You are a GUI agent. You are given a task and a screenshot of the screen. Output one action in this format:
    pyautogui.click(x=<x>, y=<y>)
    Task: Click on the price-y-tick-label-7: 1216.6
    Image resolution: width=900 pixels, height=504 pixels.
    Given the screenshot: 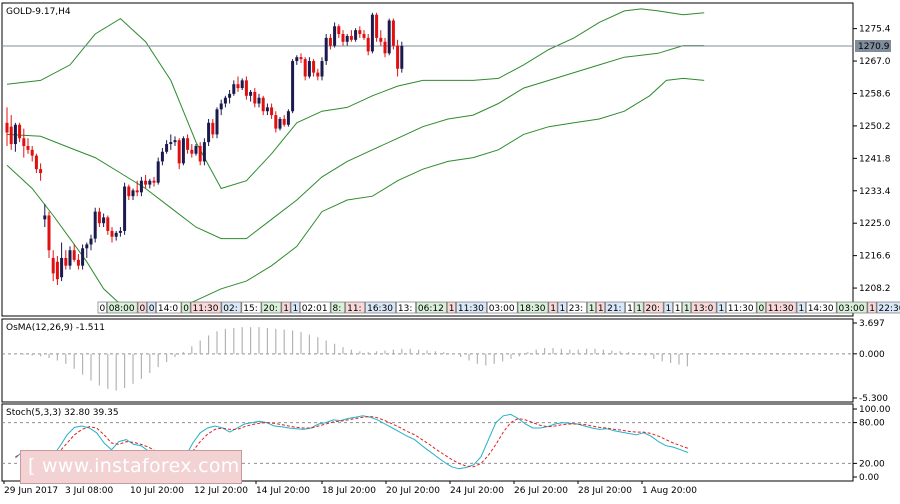 What is the action you would take?
    pyautogui.click(x=875, y=257)
    